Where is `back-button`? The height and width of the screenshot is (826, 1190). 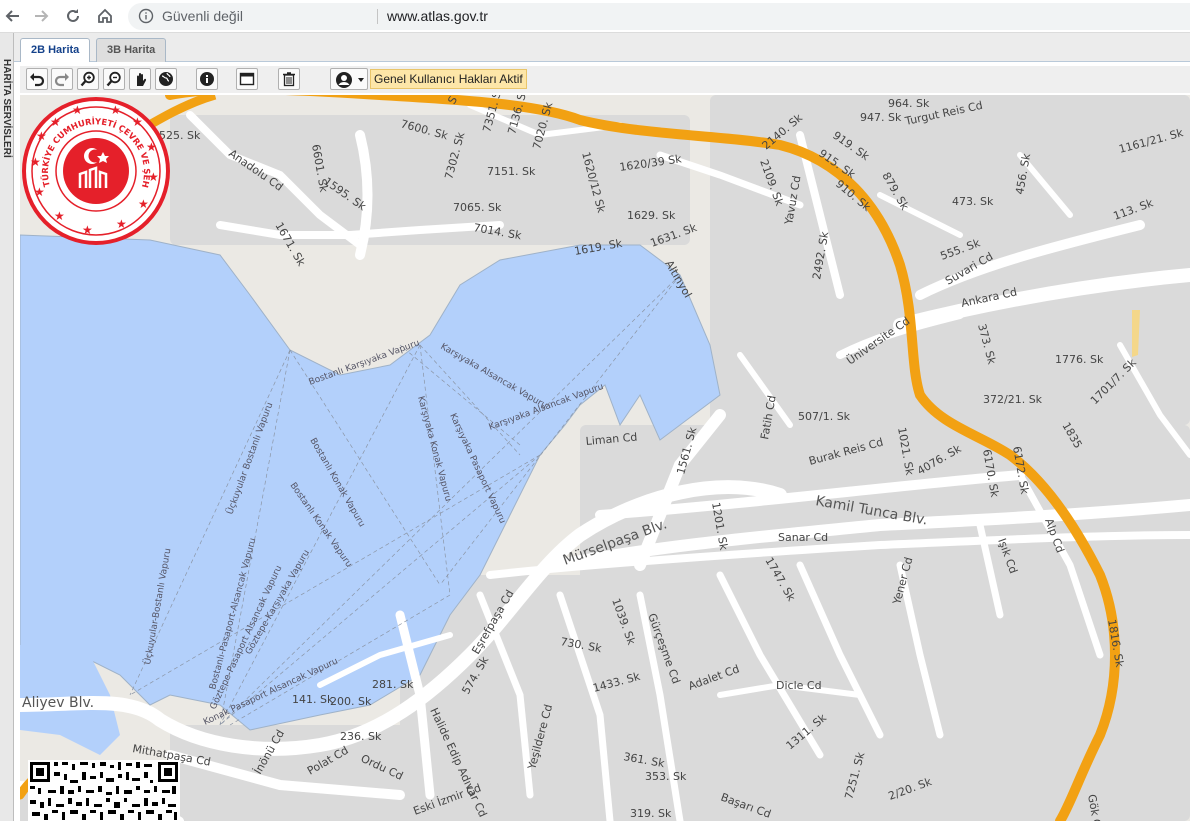
back-button is located at coordinates (13, 16).